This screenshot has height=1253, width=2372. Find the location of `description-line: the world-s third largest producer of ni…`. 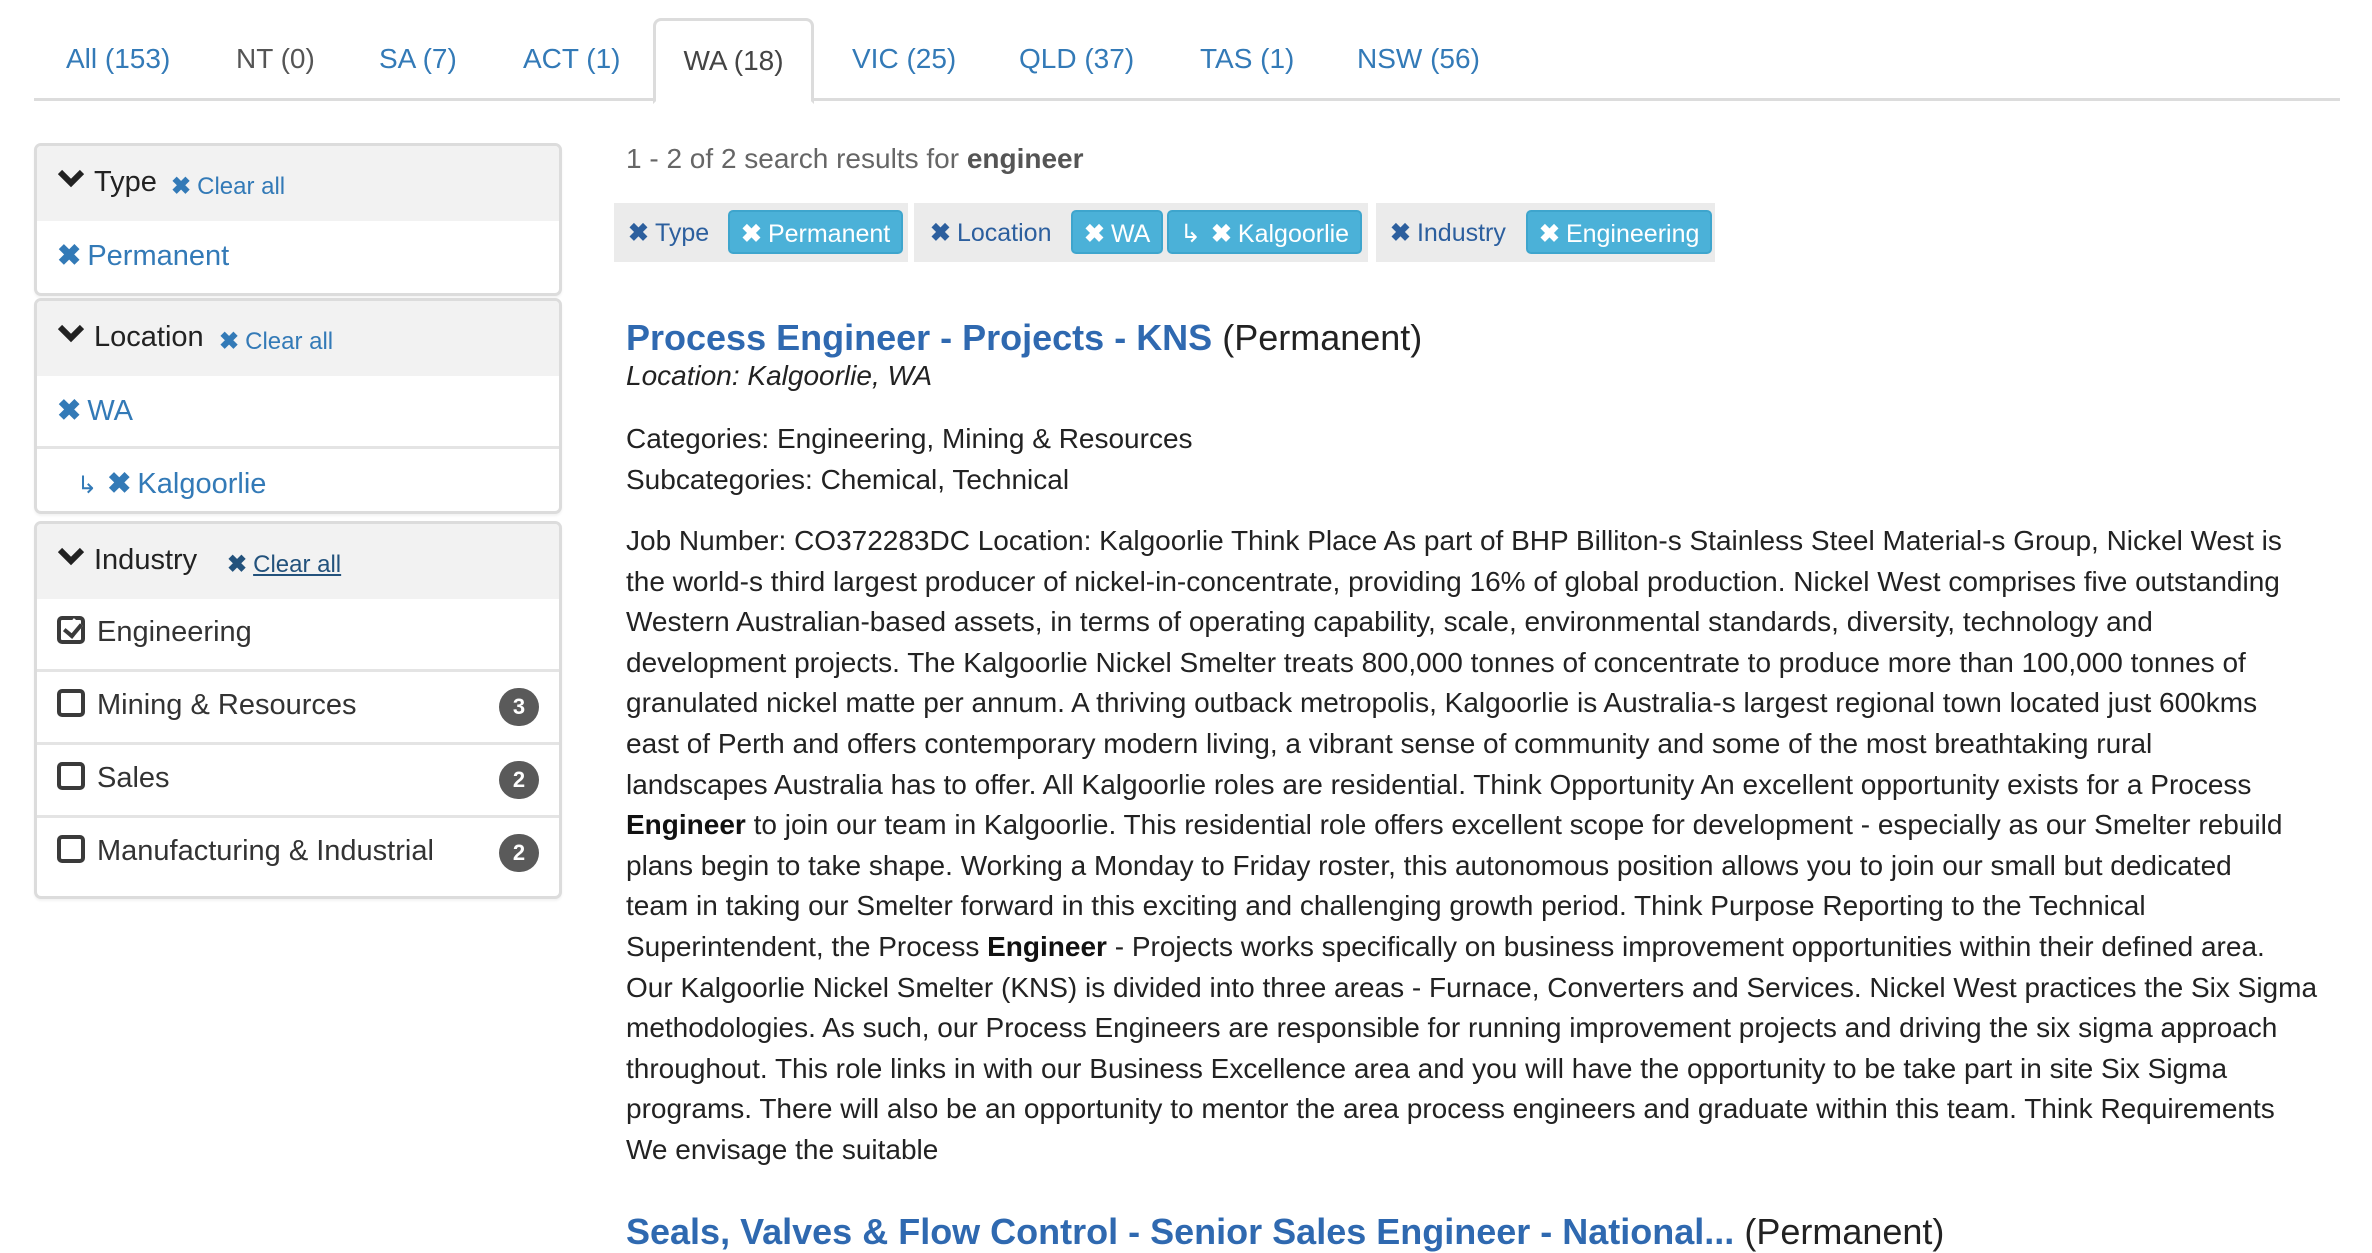

description-line: the world-s third largest producer of ni… is located at coordinates (1486, 582).